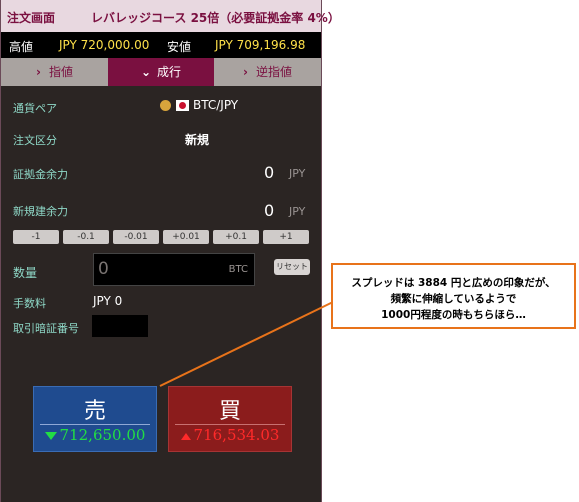  What do you see at coordinates (453, 283) in the screenshot?
I see `callout-line-1: スプレッドは 3884 円と広めの印象だが、` at bounding box center [453, 283].